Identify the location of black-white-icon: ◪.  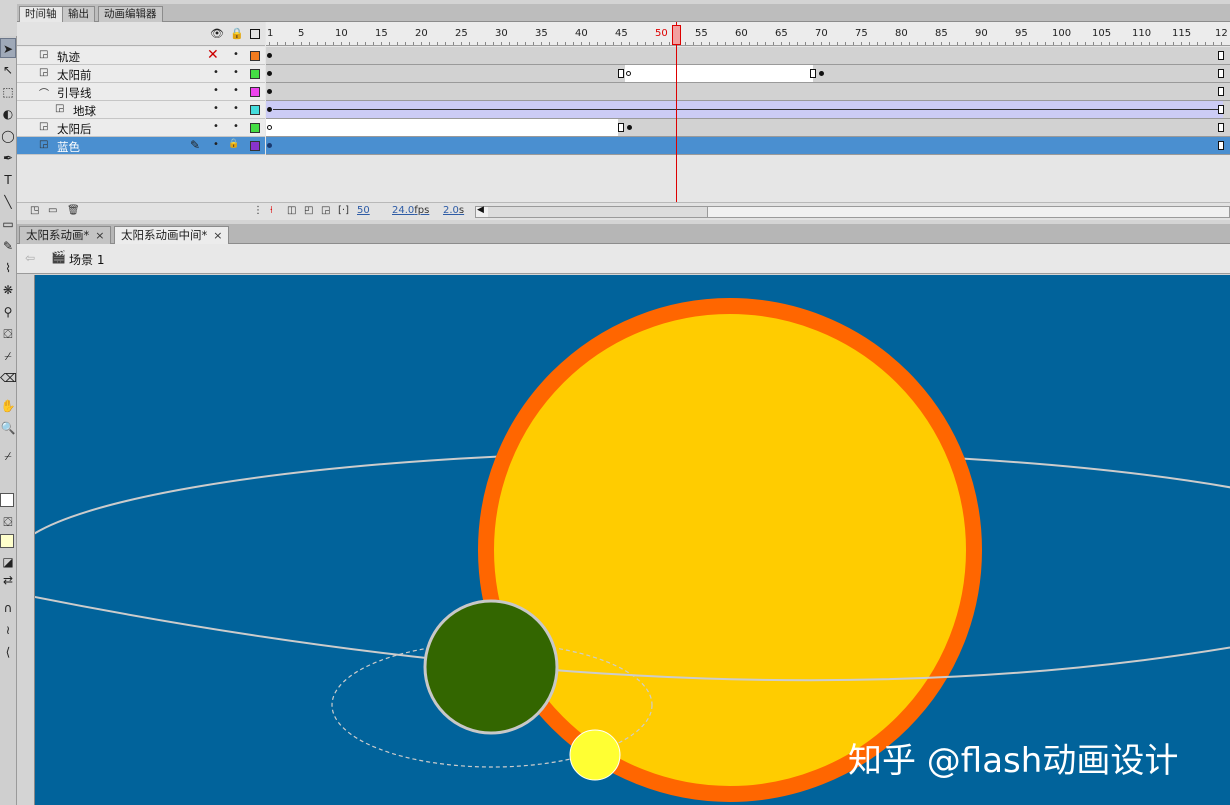
(8, 562).